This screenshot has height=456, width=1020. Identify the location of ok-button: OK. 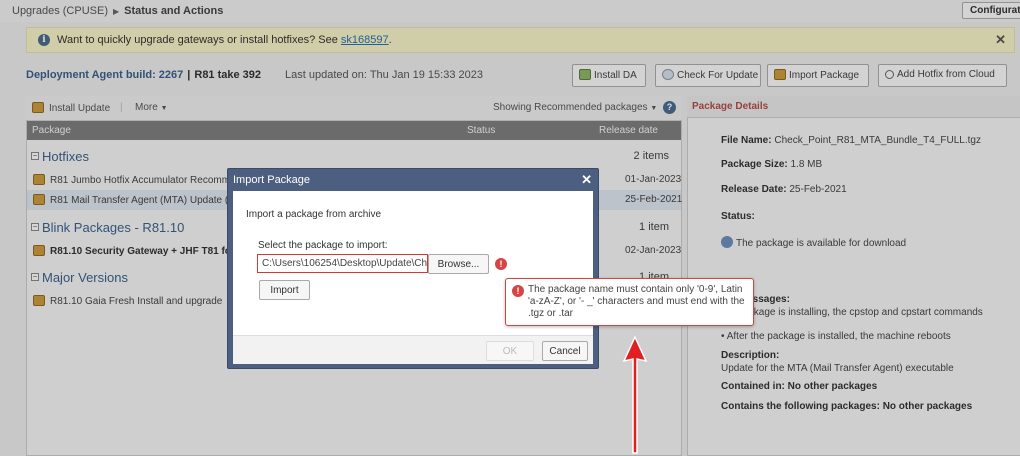
(510, 351).